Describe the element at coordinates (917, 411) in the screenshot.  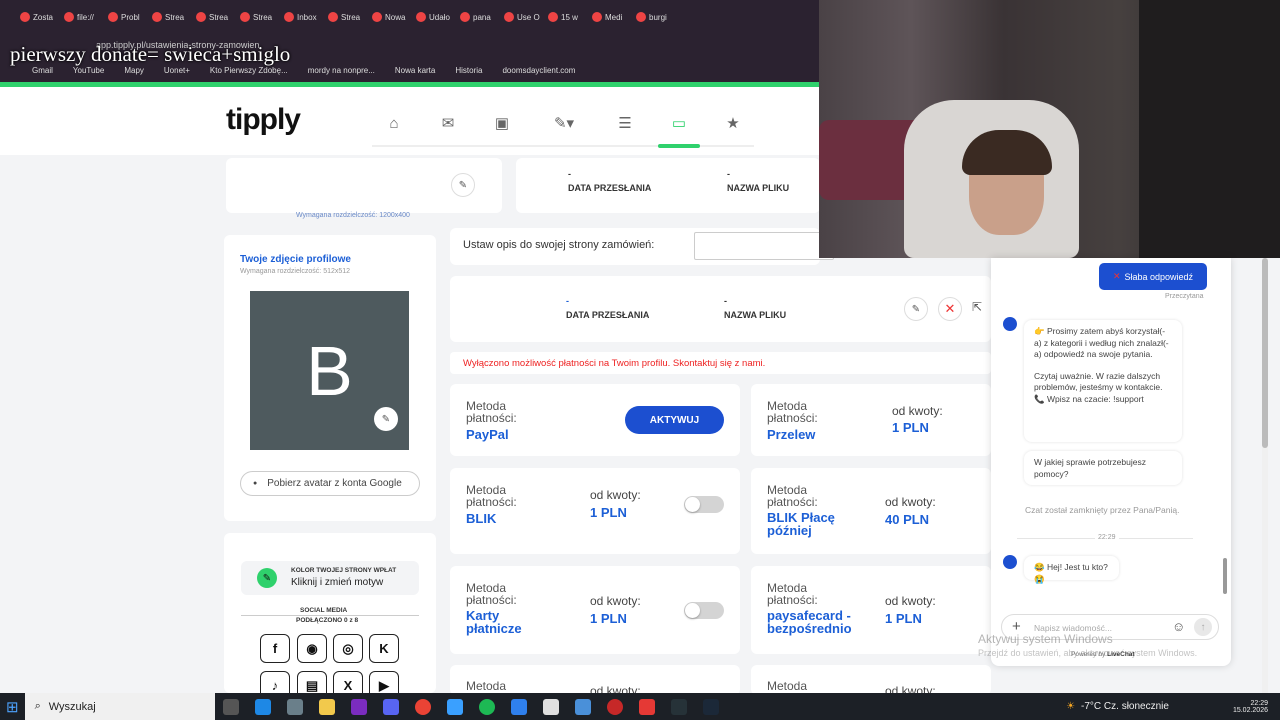
I see `min-amount-label: od kwoty:` at that location.